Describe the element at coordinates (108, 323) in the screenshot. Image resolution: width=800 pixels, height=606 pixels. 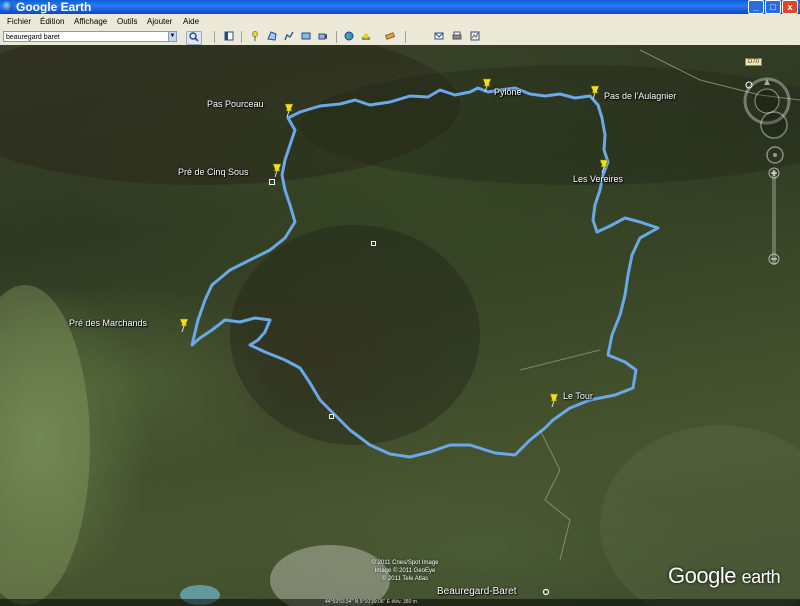
I see `placemark-label-pre-marchands: Pré des Marchands` at that location.